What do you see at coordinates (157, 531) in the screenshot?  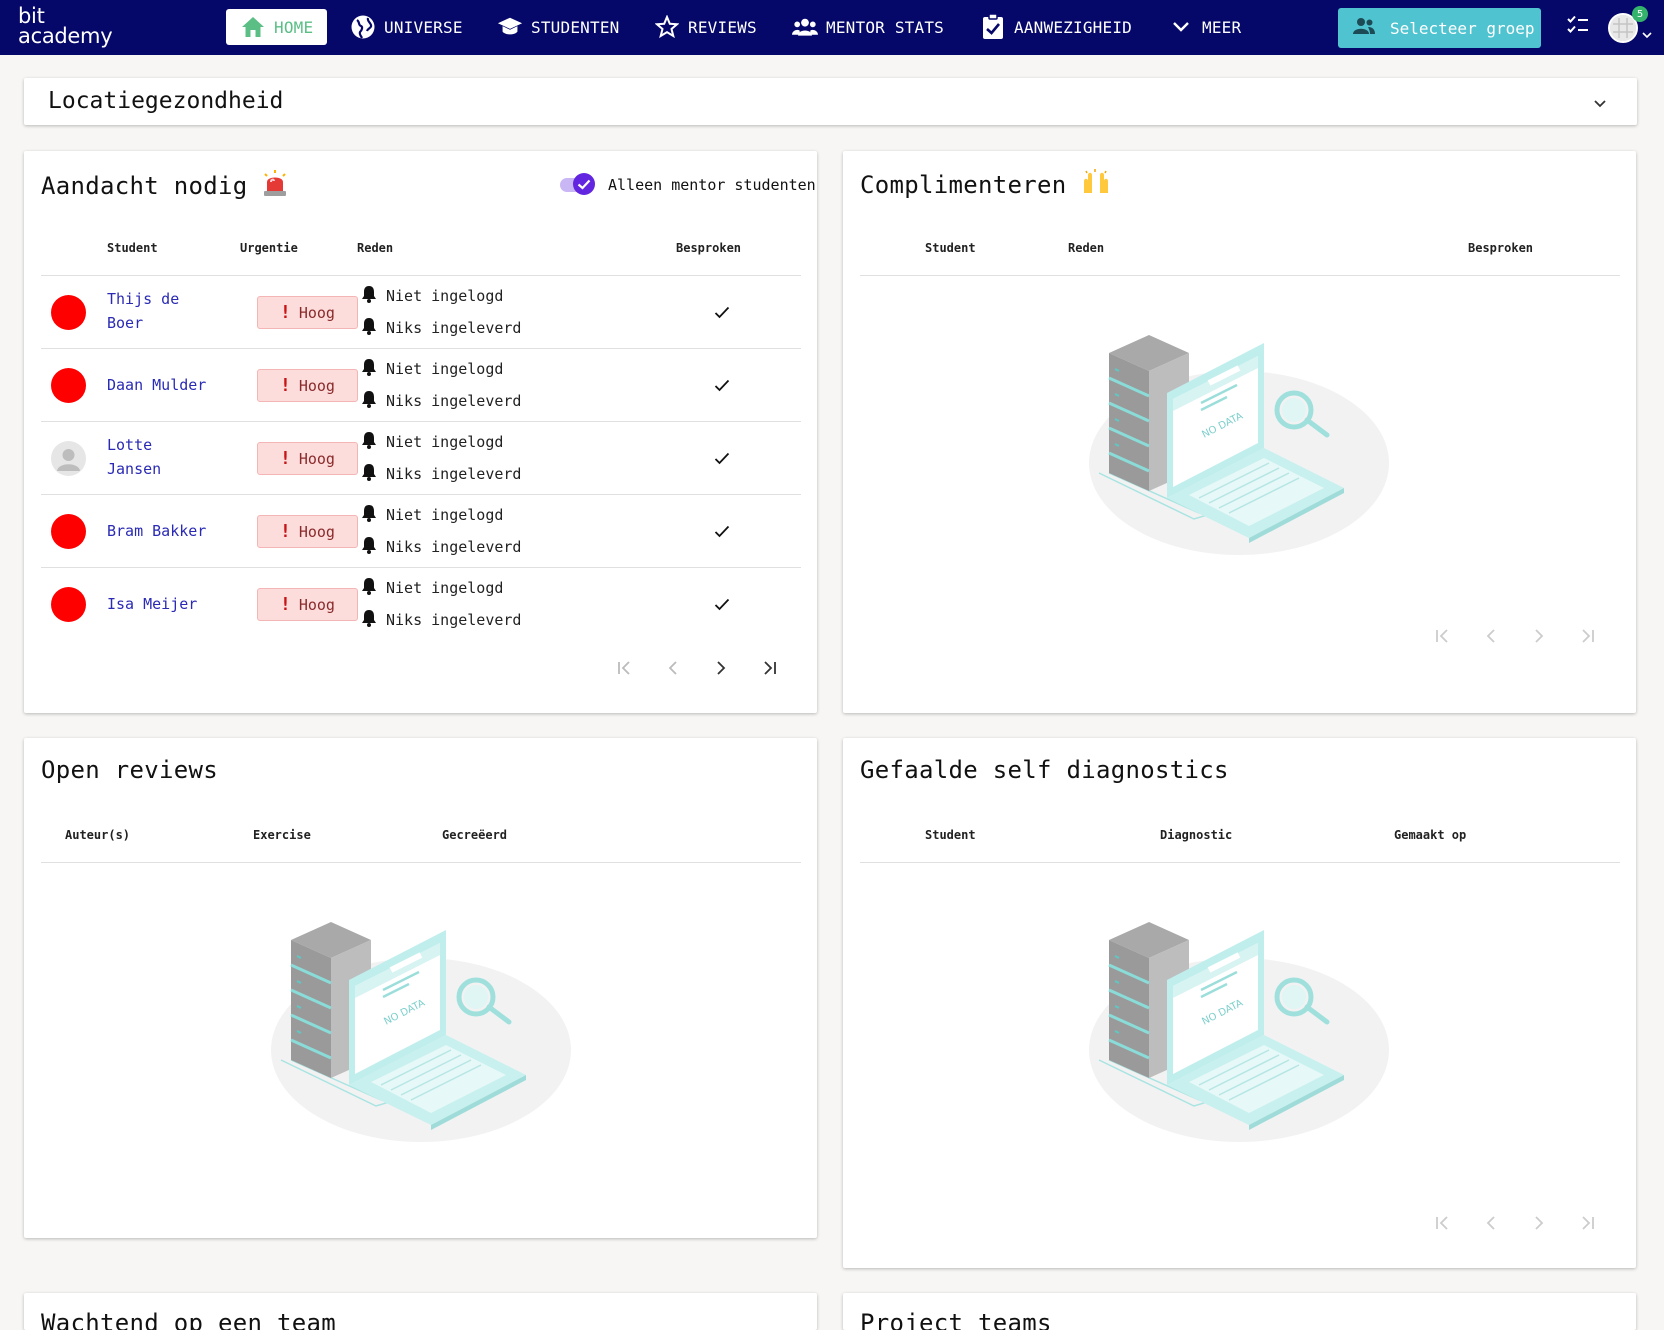 I see `student-name-line: Bram Bakker` at bounding box center [157, 531].